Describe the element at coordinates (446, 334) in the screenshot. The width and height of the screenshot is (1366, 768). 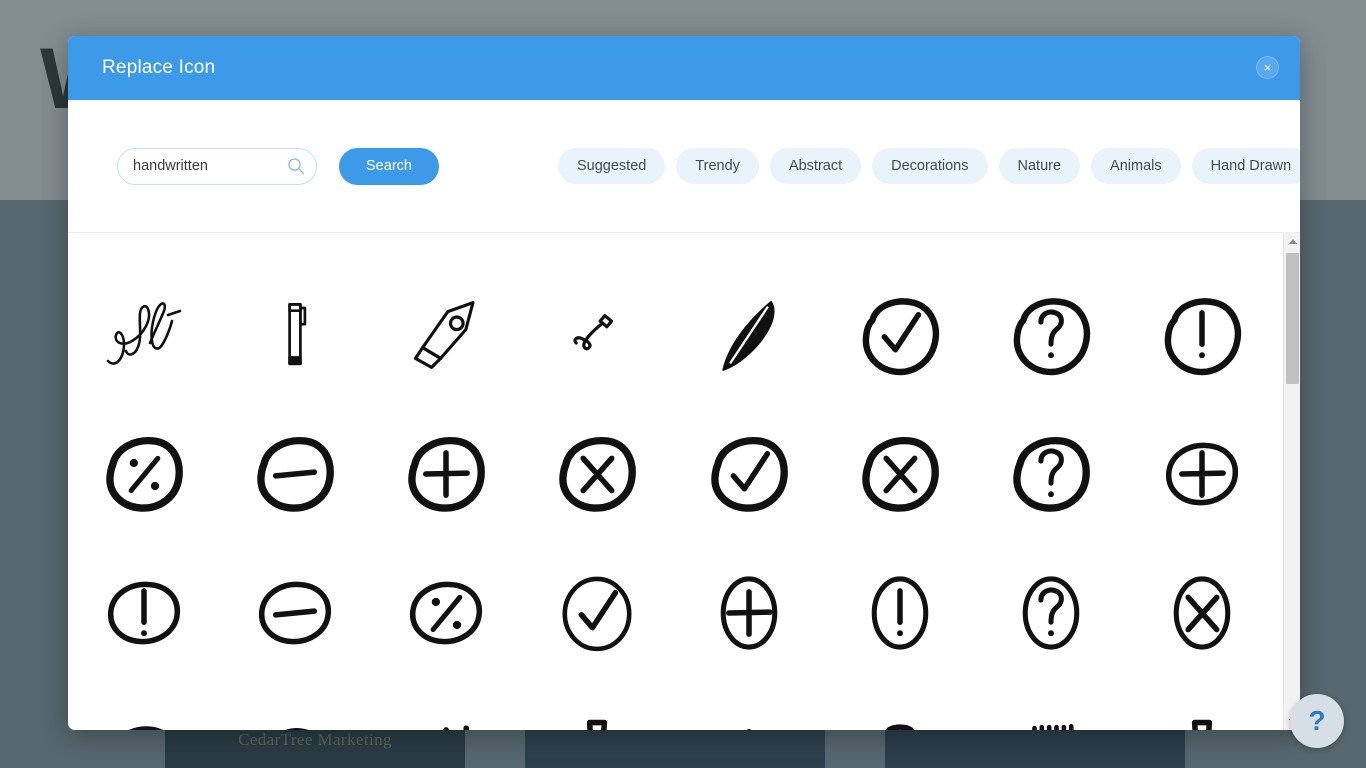
I see `fountain-pen-nib-icon` at that location.